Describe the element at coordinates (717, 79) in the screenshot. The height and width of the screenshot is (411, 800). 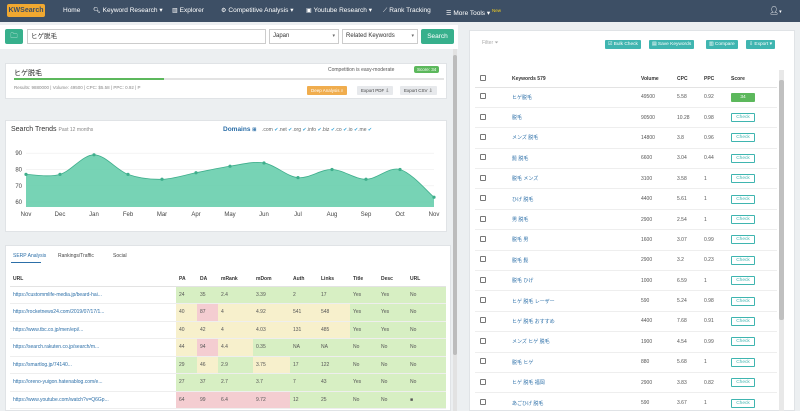
I see `col-ppc: PPC` at that location.